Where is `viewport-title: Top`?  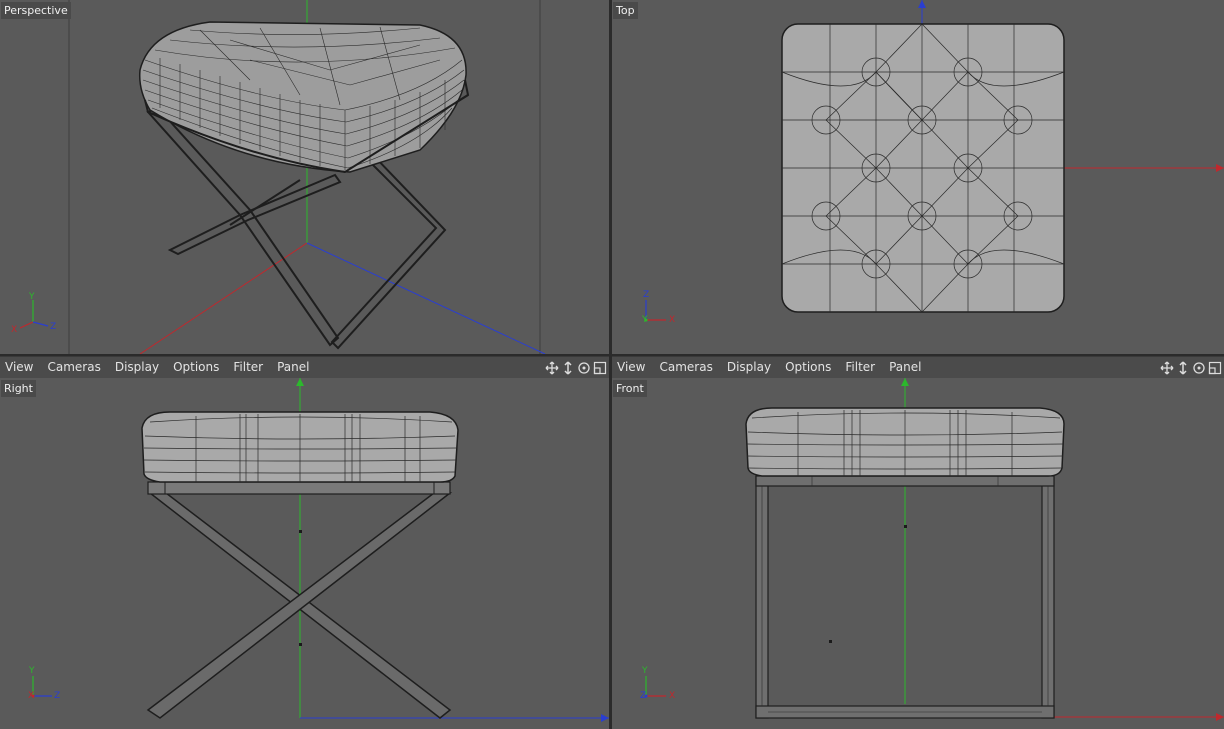 viewport-title: Top is located at coordinates (625, 10).